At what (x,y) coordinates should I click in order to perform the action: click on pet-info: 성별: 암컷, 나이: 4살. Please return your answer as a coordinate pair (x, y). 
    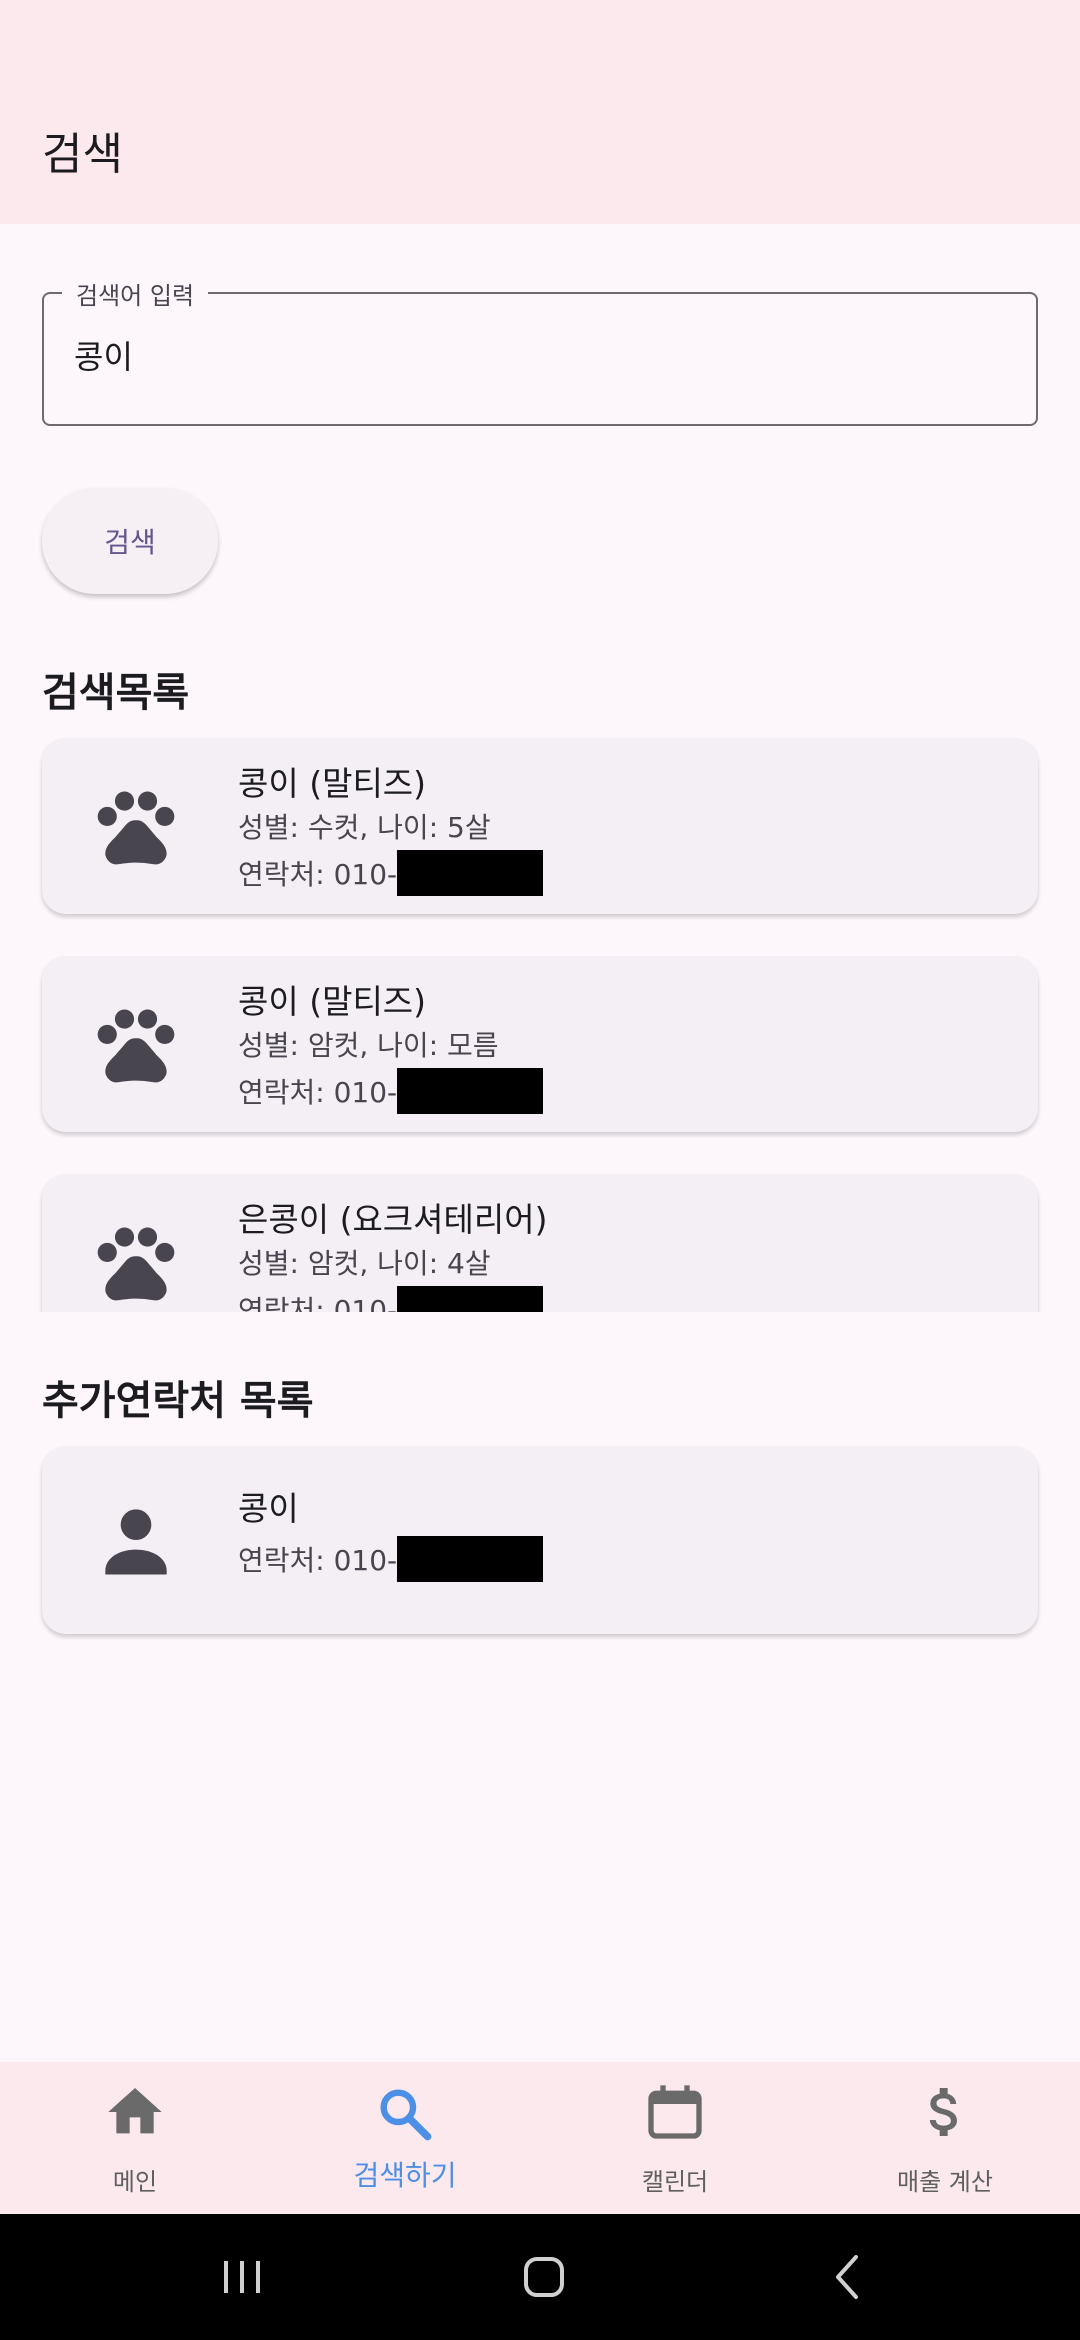
    Looking at the image, I should click on (364, 1263).